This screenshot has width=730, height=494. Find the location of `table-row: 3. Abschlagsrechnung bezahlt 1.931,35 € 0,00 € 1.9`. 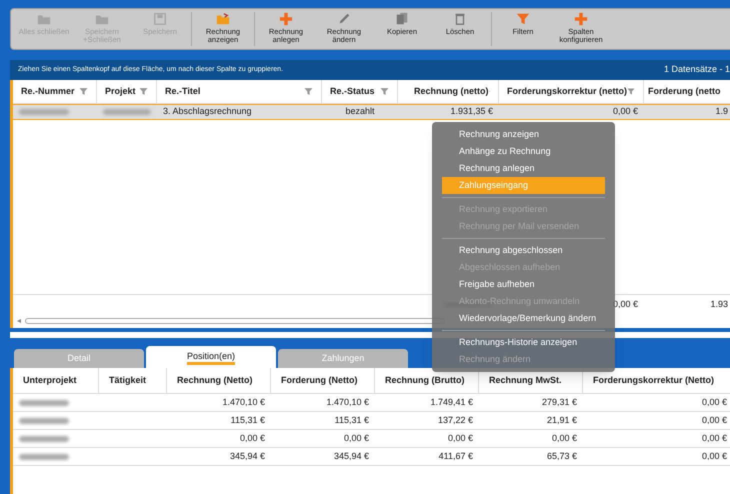

table-row: 3. Abschlagsrechnung bezahlt 1.931,35 € 0,00 € 1.9 is located at coordinates (371, 112).